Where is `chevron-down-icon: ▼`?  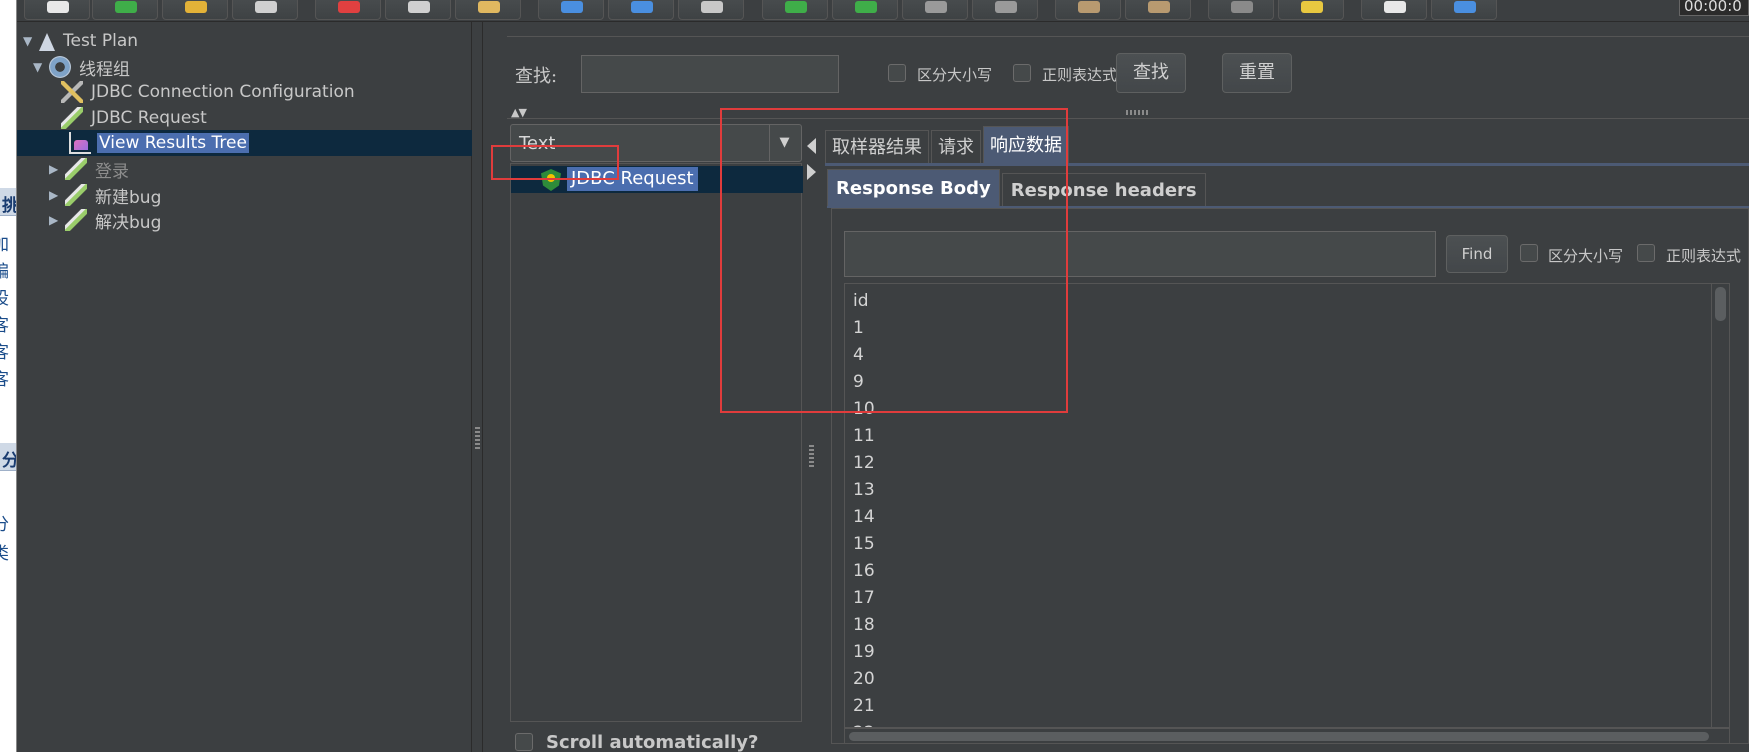 chevron-down-icon: ▼ is located at coordinates (784, 143).